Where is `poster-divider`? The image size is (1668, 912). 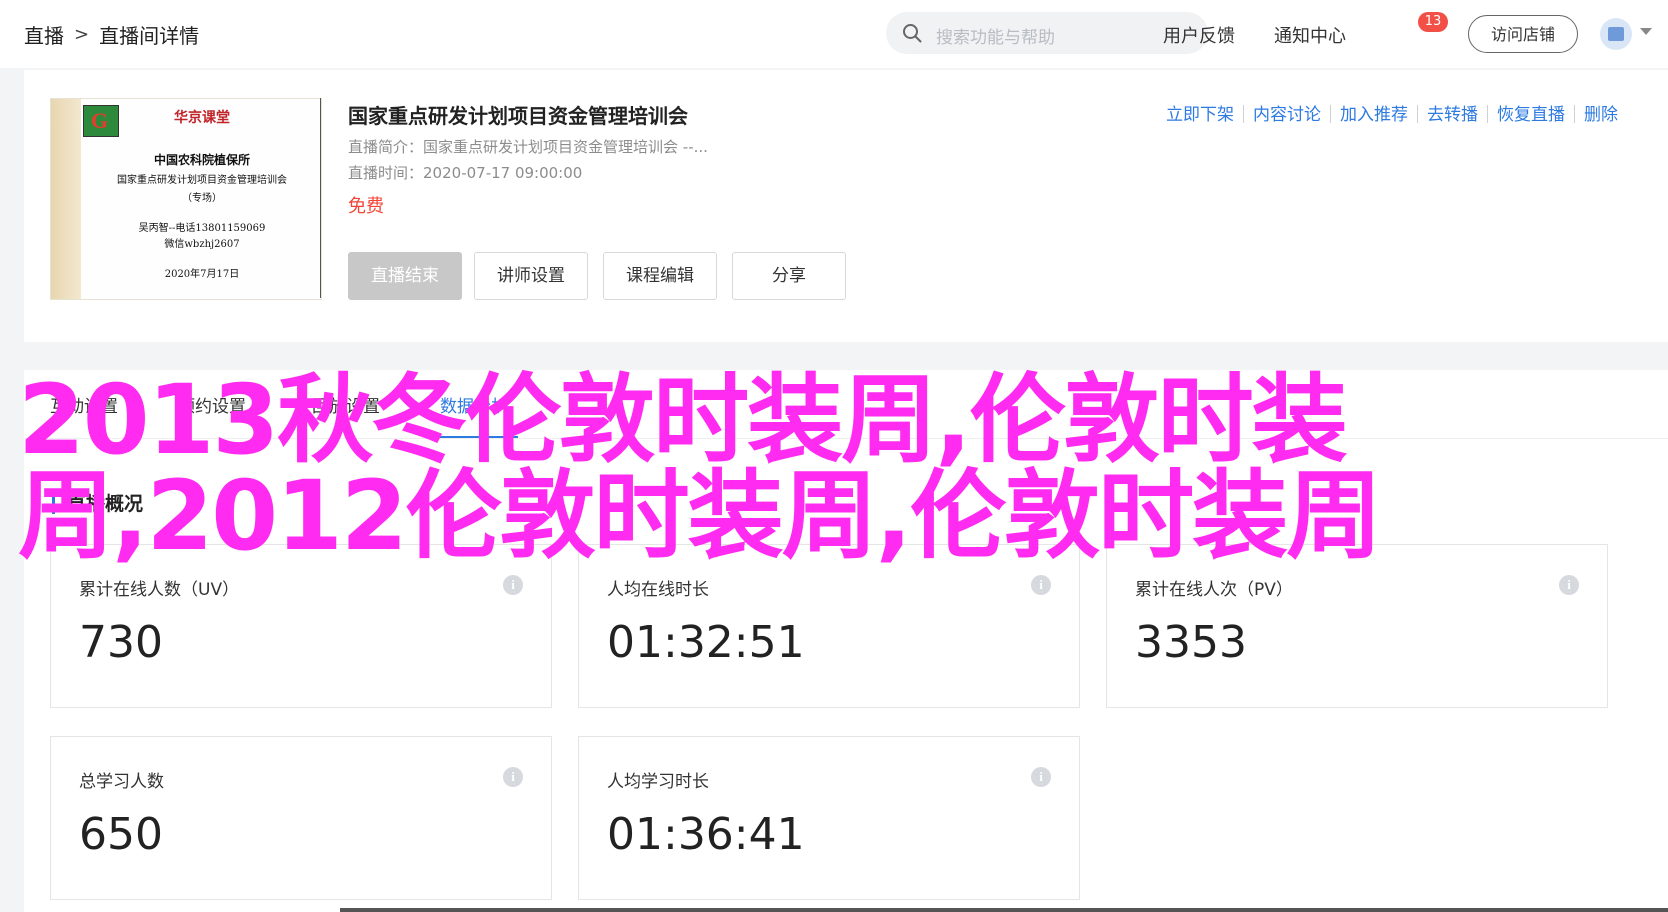 poster-divider is located at coordinates (320, 198).